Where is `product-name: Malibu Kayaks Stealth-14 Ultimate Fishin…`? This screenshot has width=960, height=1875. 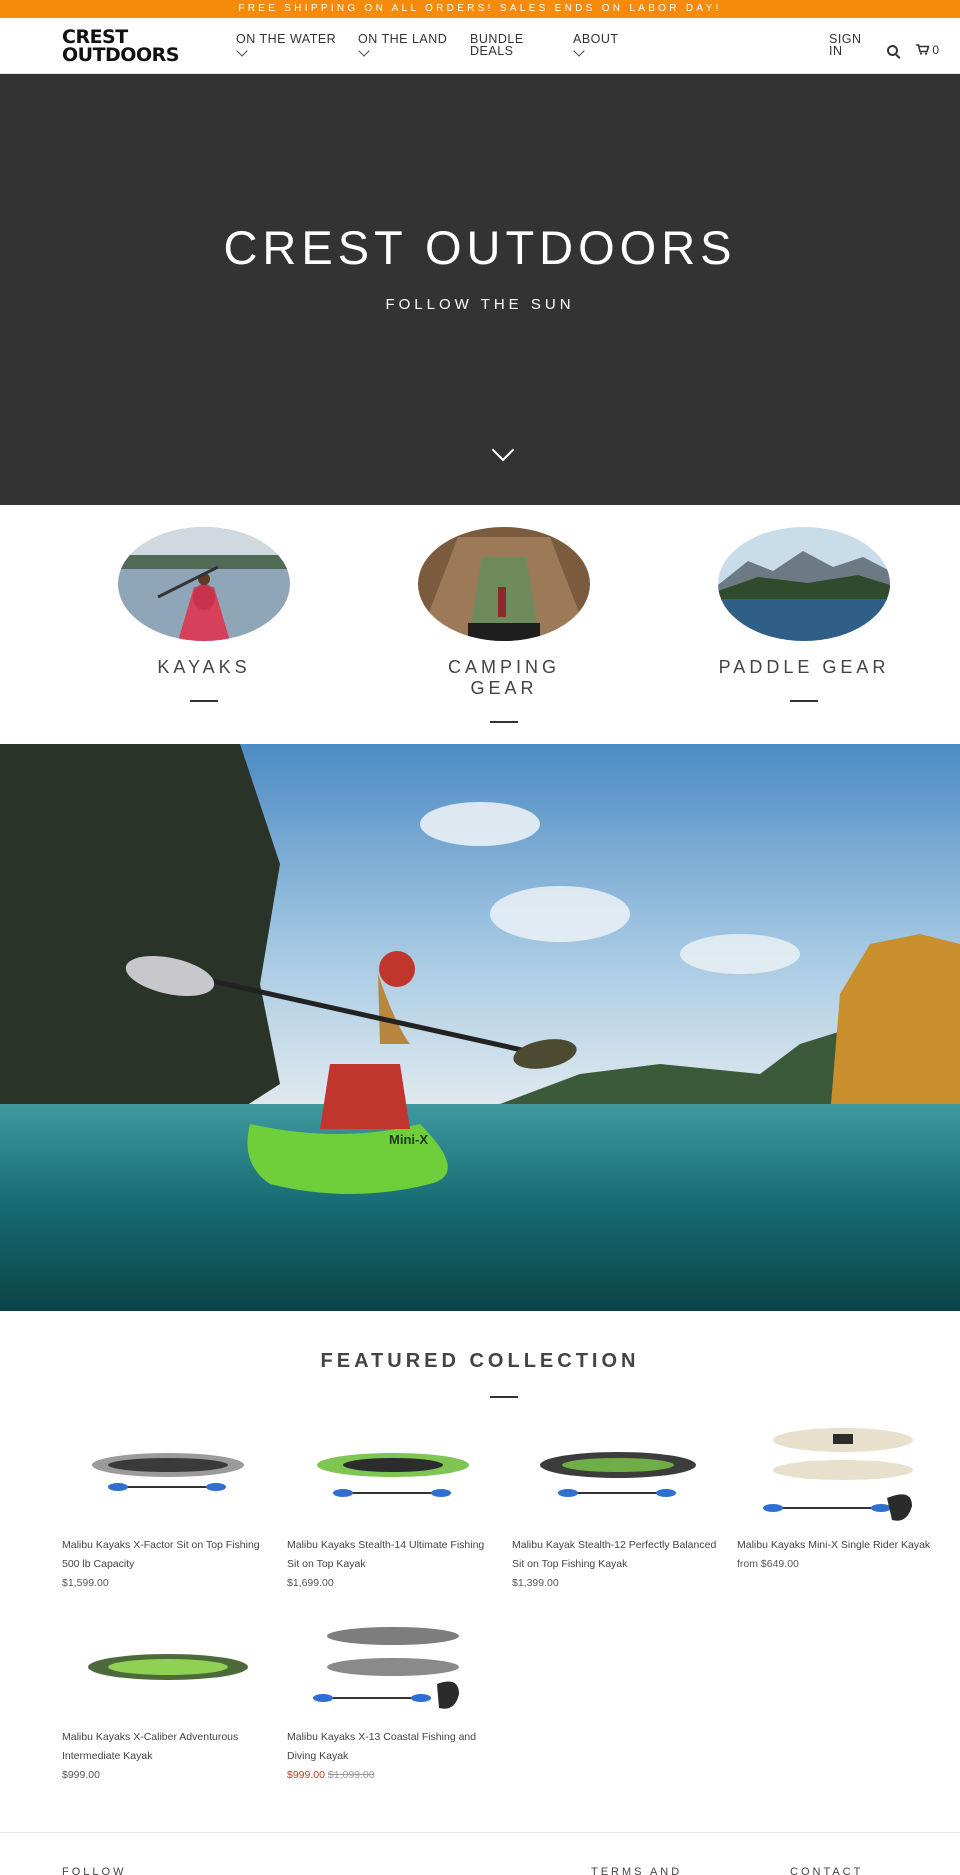 product-name: Malibu Kayaks Stealth-14 Ultimate Fishin… is located at coordinates (386, 1554).